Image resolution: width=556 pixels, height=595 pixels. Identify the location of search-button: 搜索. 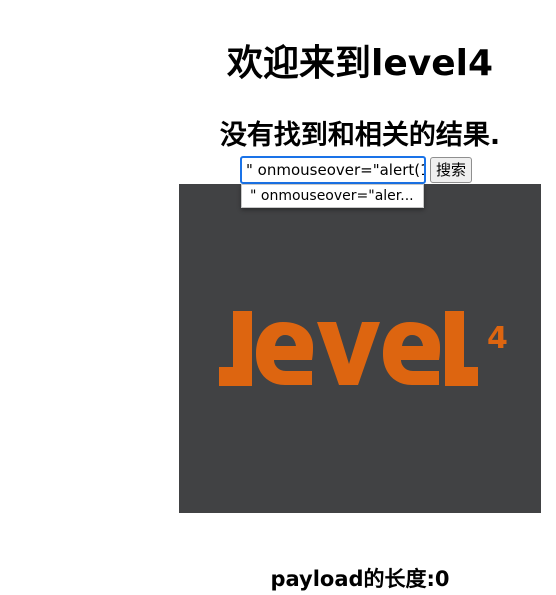
(451, 170).